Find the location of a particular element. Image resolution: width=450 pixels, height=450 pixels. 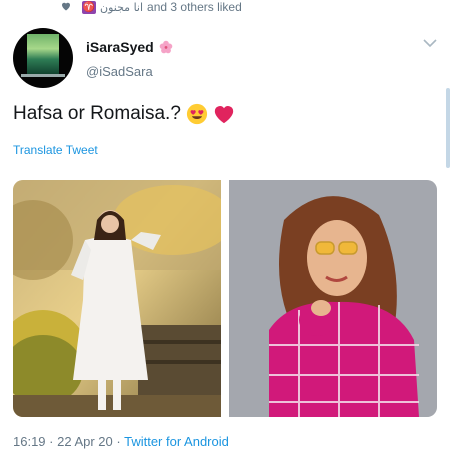

heart-eyes-emoji-icon is located at coordinates (196, 114).